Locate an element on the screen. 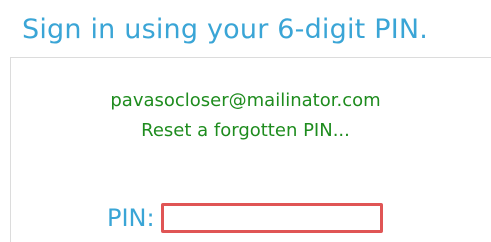  page-title: Sign in using your 6-digit PIN. is located at coordinates (225, 29).